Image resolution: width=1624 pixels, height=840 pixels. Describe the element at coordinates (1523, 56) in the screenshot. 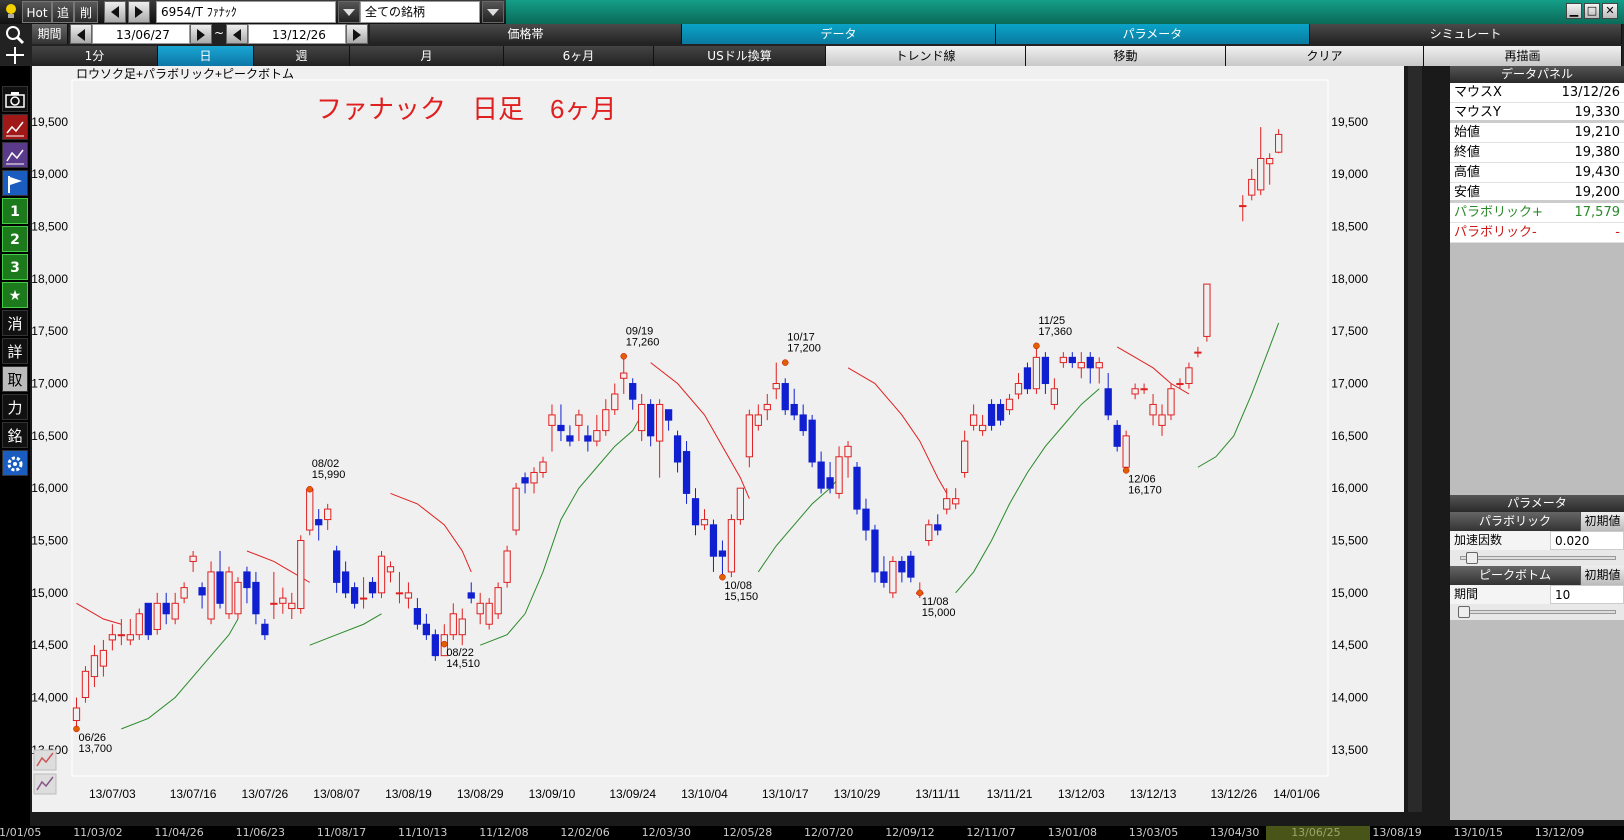

I see `redraw-button: 再描画` at that location.